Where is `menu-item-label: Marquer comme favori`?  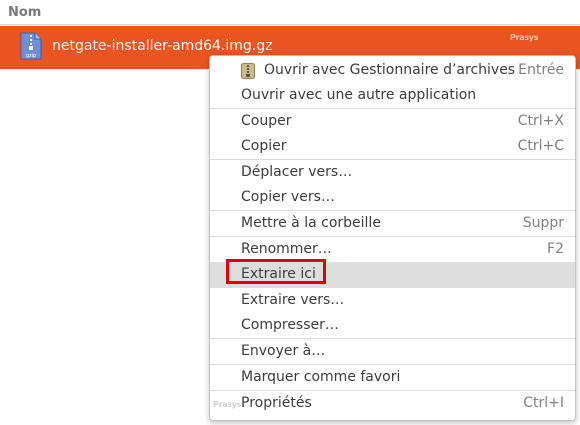 menu-item-label: Marquer comme favori is located at coordinates (321, 377).